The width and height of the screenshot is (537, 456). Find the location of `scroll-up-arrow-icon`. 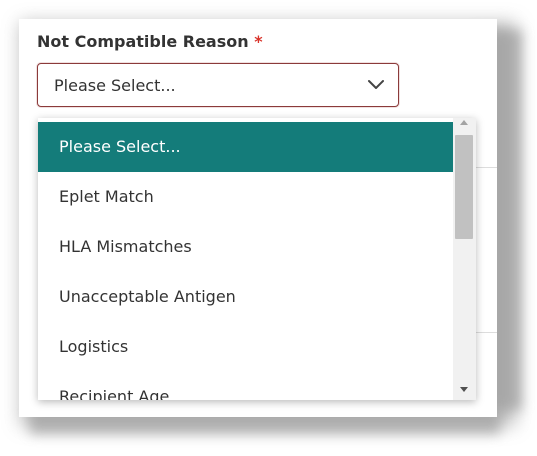

scroll-up-arrow-icon is located at coordinates (464, 122).